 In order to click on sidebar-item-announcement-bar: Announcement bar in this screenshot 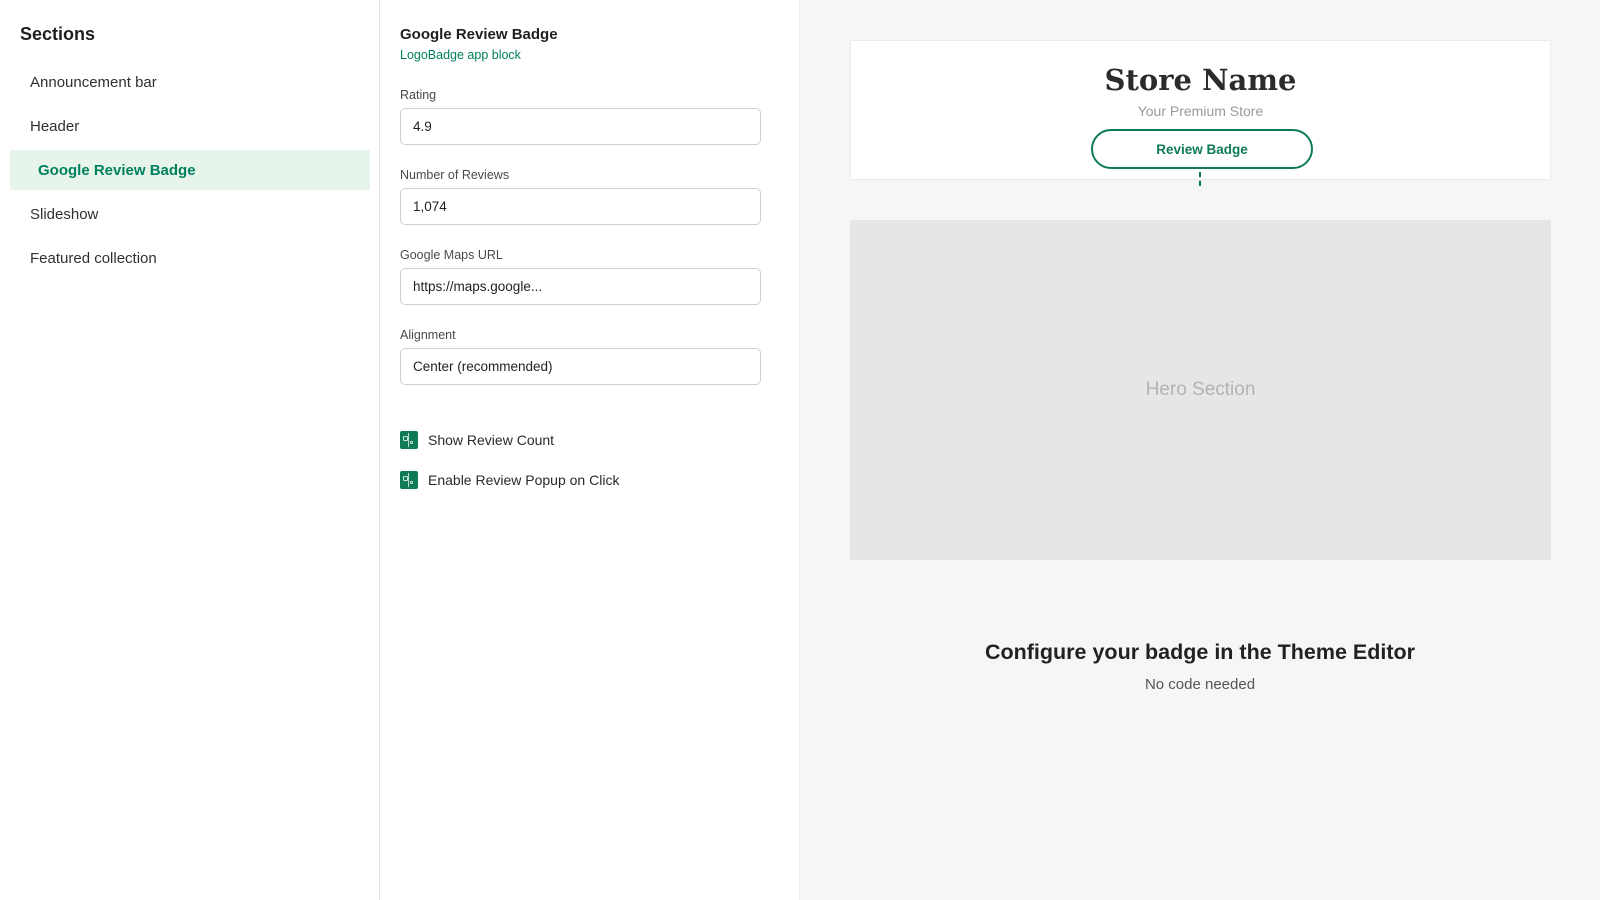, I will do `click(190, 82)`.